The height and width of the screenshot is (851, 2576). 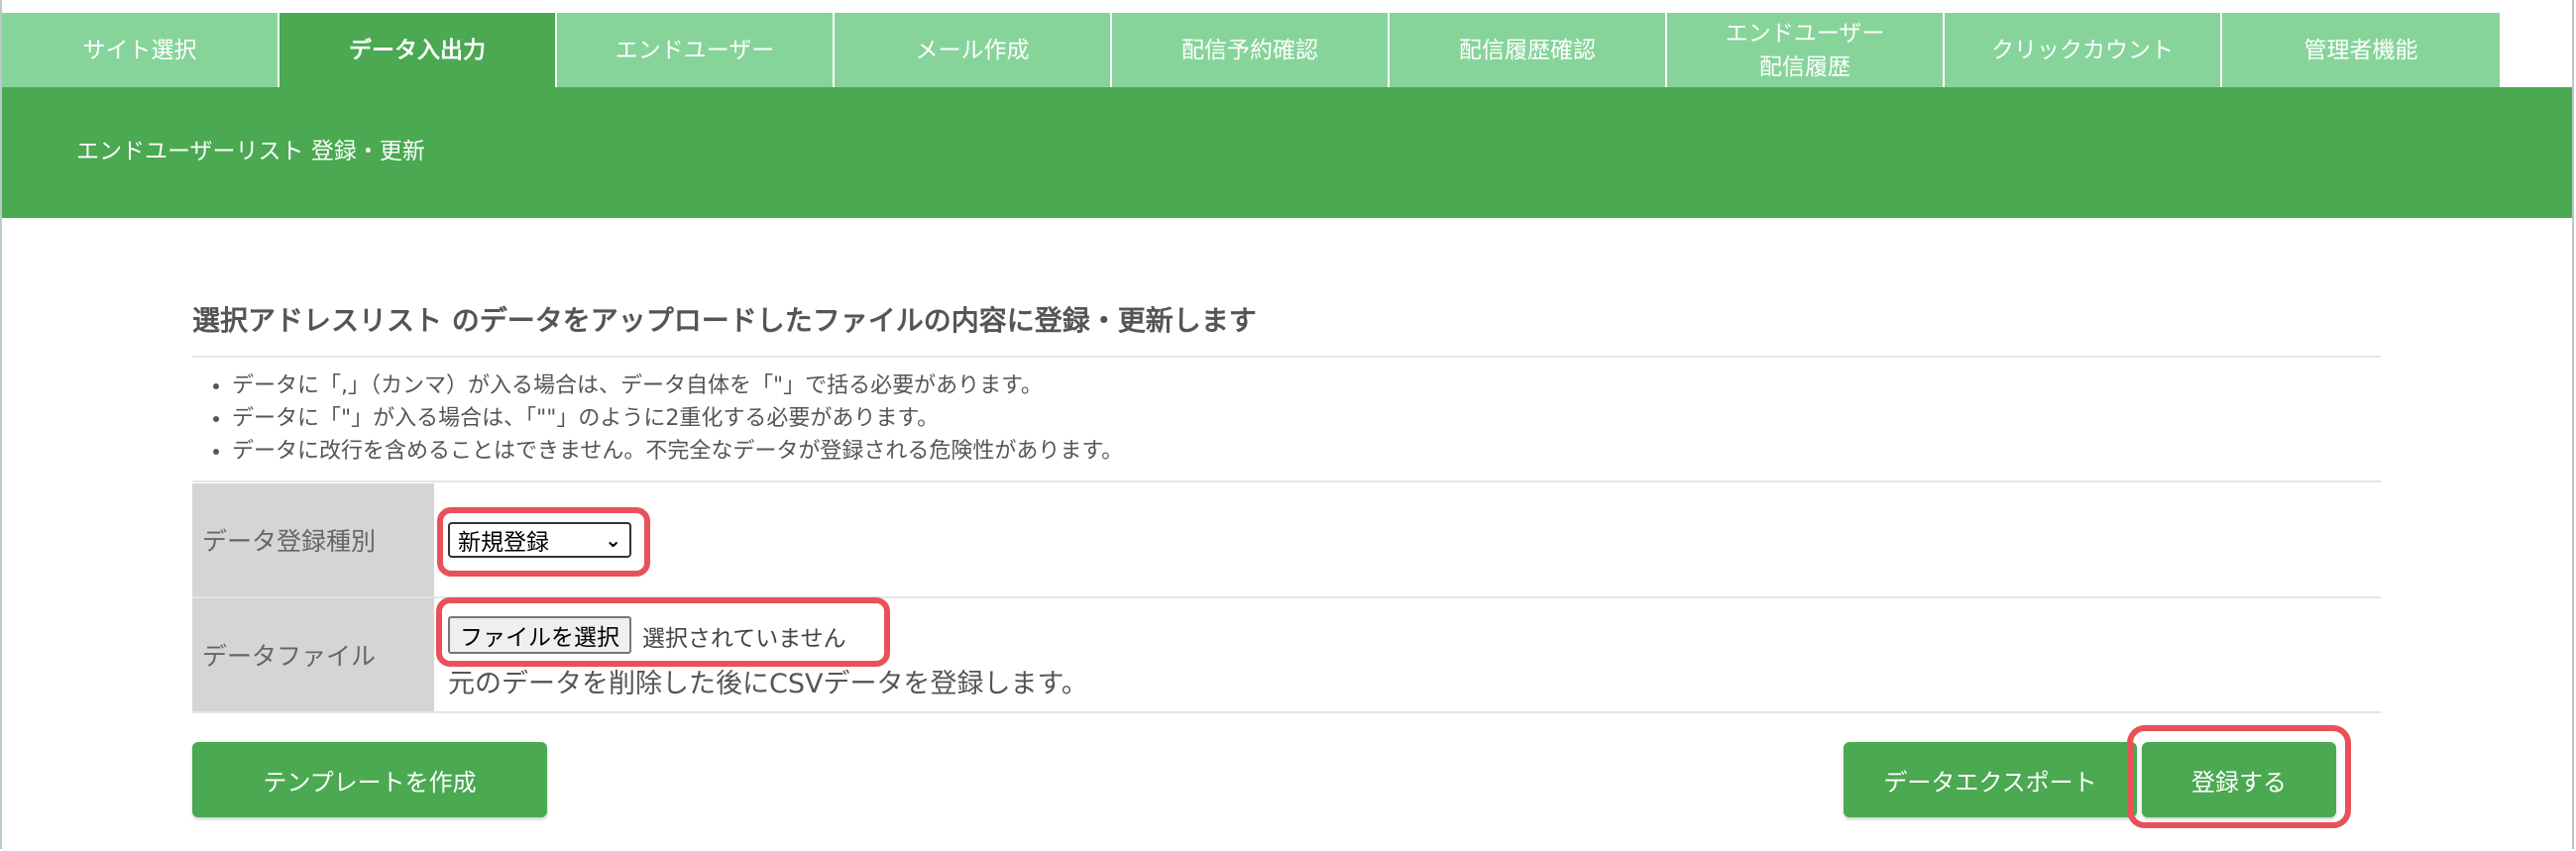 I want to click on tab-delivery-history: 配信履歴確認, so click(x=1528, y=50).